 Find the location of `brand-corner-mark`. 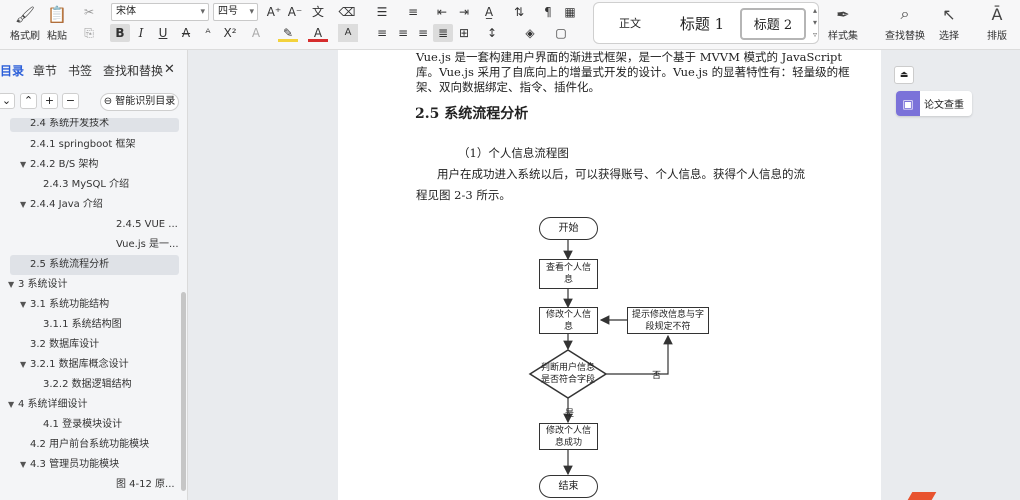

brand-corner-mark is located at coordinates (922, 496).